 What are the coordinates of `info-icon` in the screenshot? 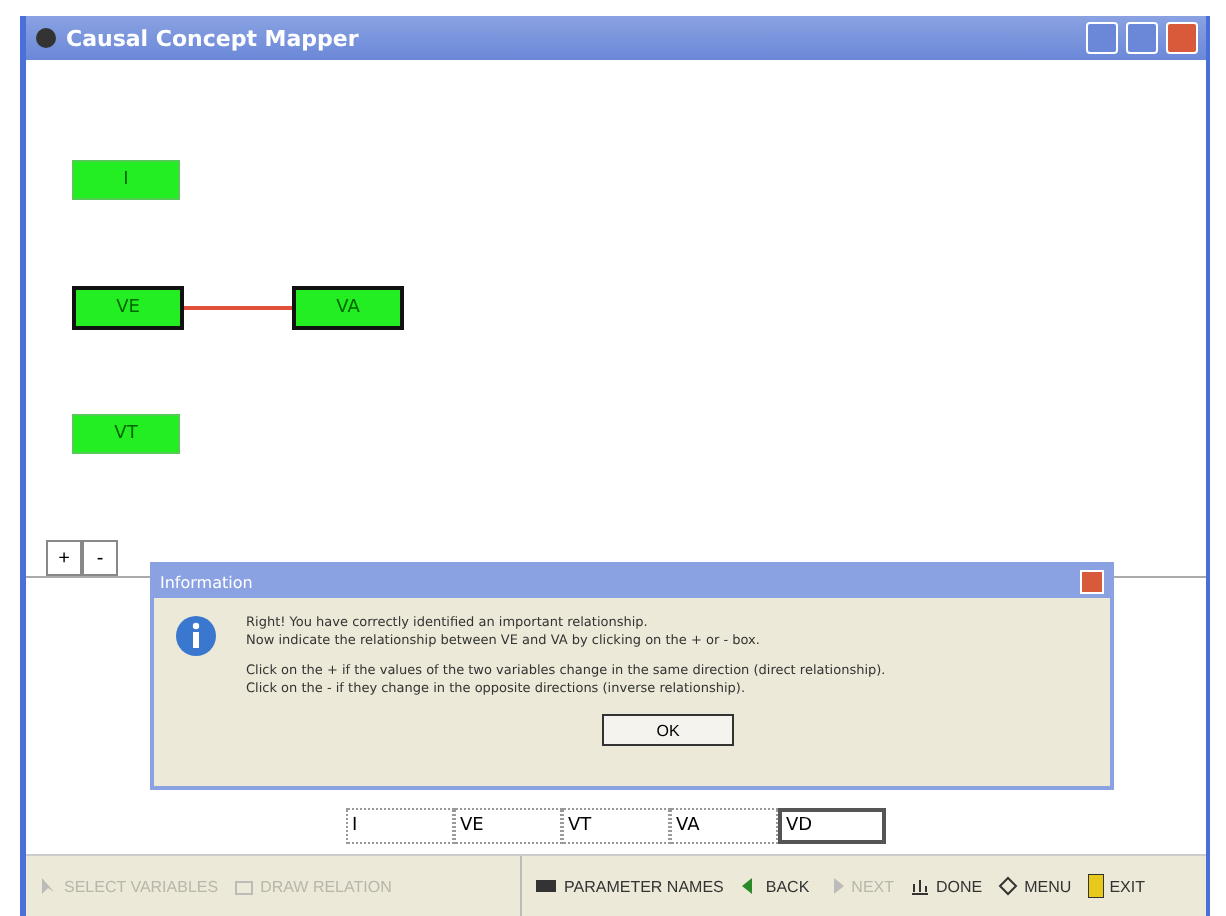 It's located at (196, 636).